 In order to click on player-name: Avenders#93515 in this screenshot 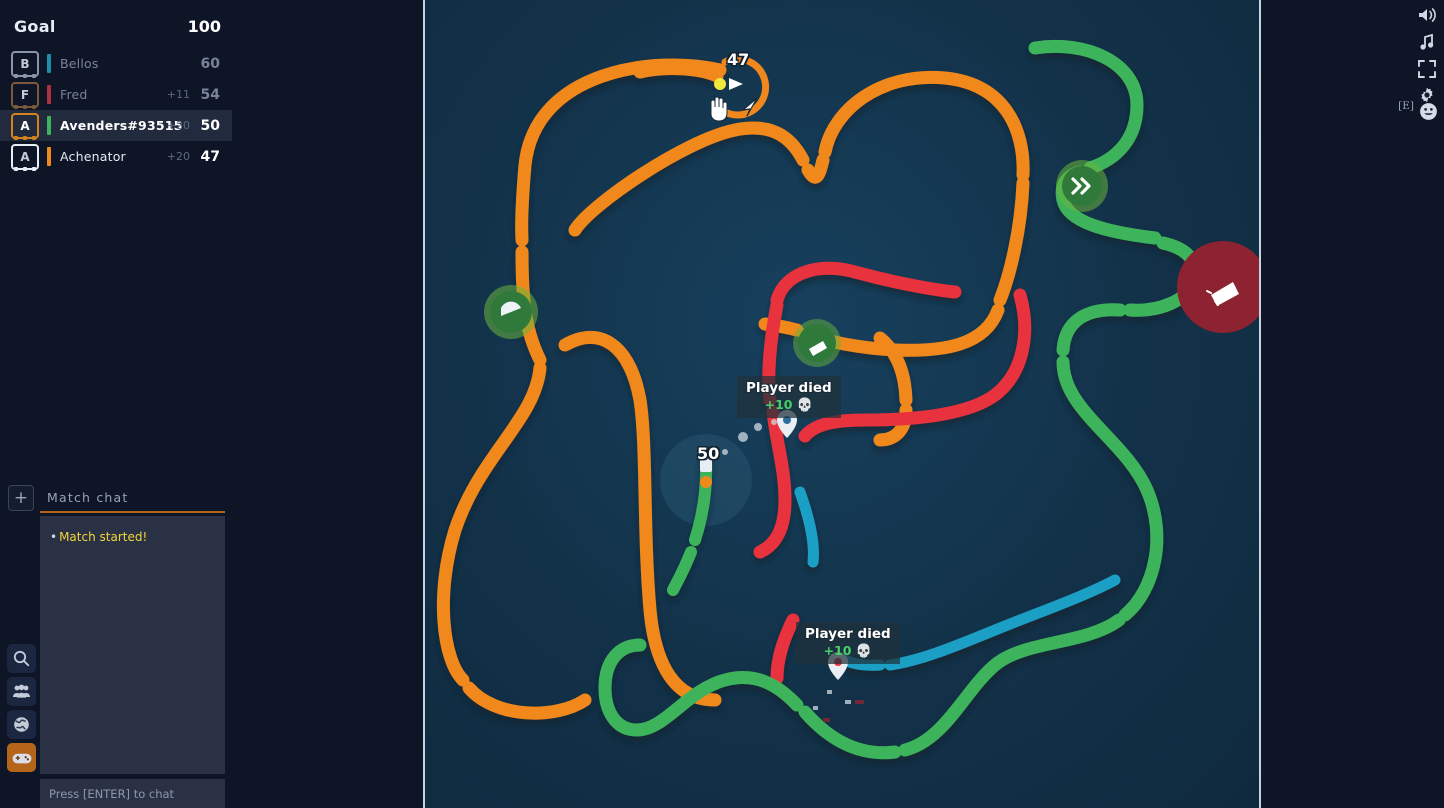, I will do `click(121, 125)`.